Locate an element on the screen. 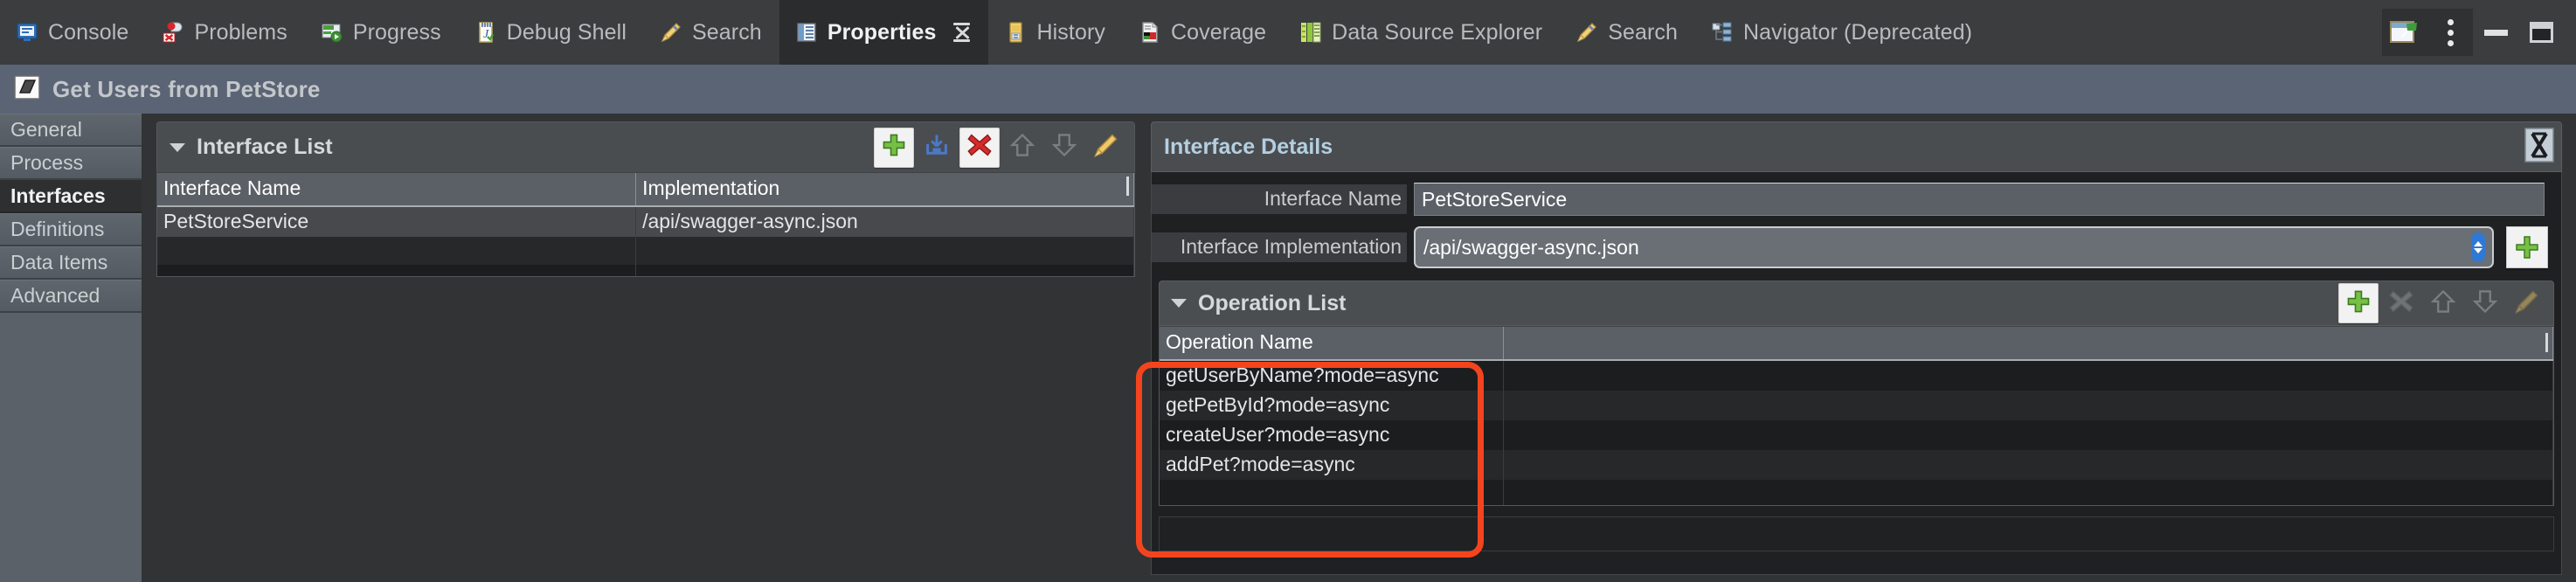  sidebar-item-general: General is located at coordinates (71, 130).